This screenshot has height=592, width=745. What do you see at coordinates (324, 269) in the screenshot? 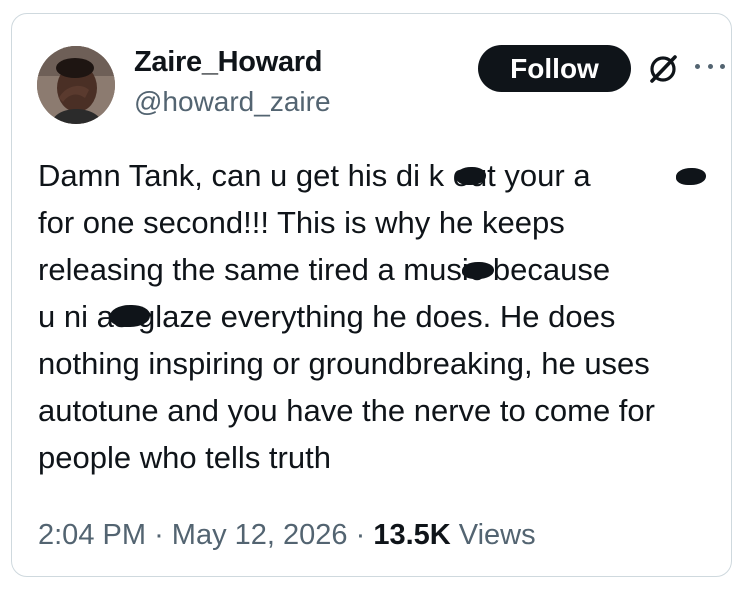
I see `tweet-line-text: releasing the same tired a music because` at bounding box center [324, 269].